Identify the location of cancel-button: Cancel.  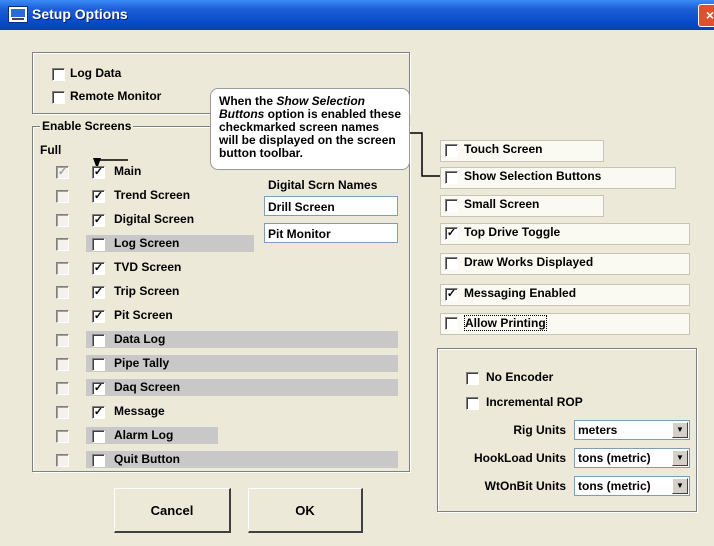
(172, 510).